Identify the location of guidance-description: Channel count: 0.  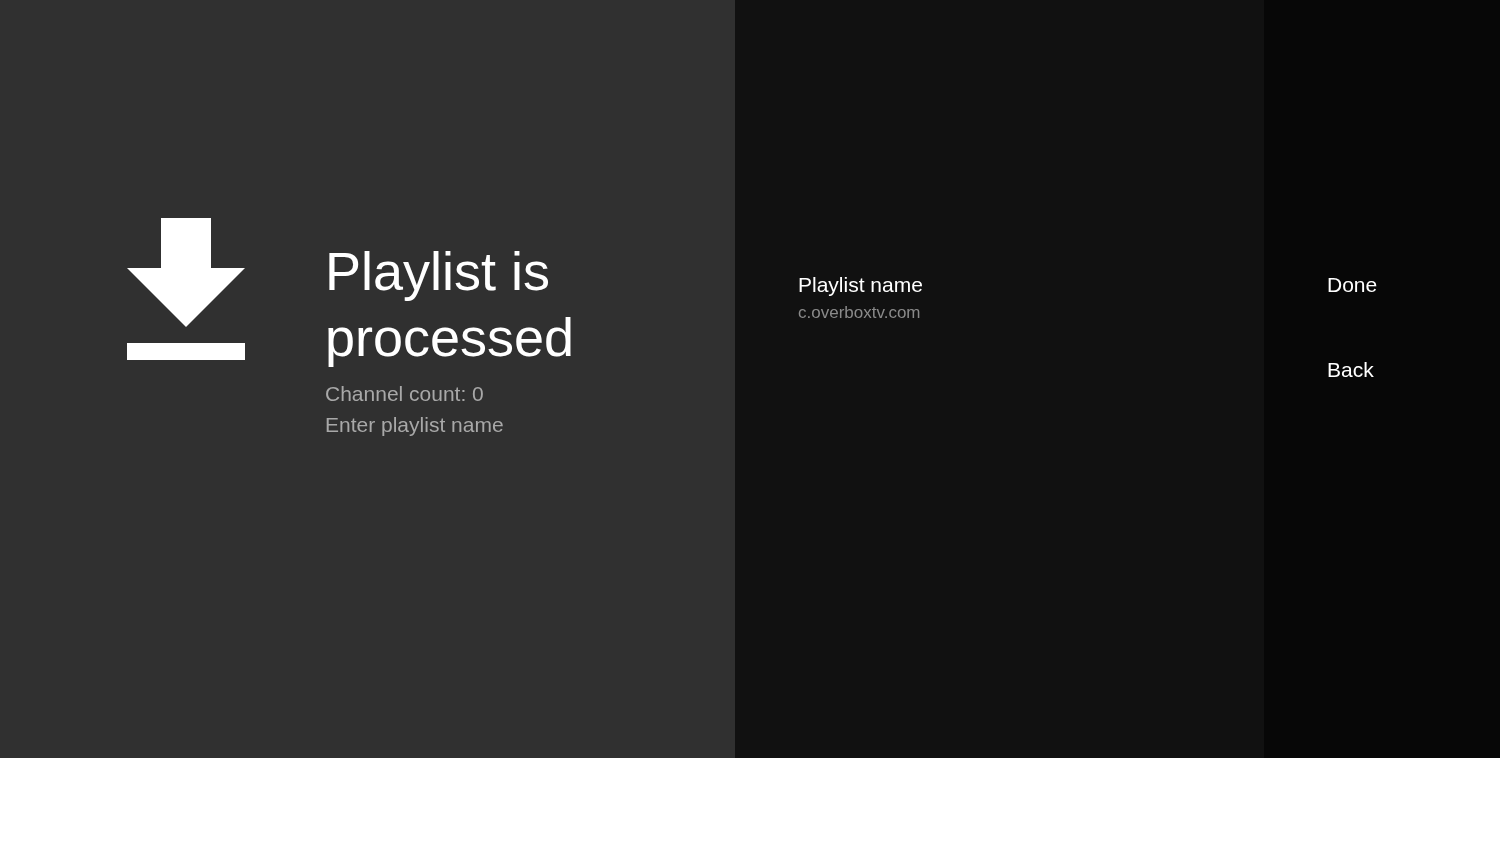
(405, 394).